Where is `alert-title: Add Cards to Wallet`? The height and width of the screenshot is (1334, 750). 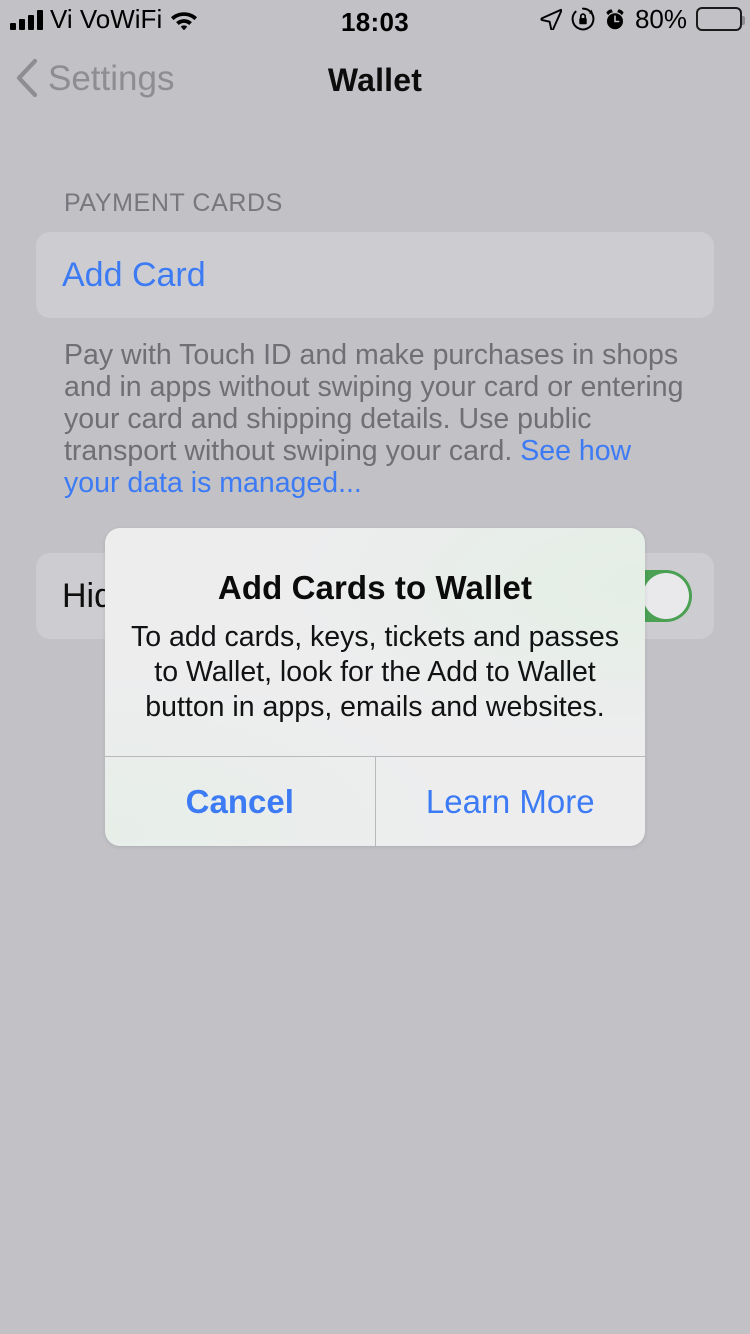 alert-title: Add Cards to Wallet is located at coordinates (375, 587).